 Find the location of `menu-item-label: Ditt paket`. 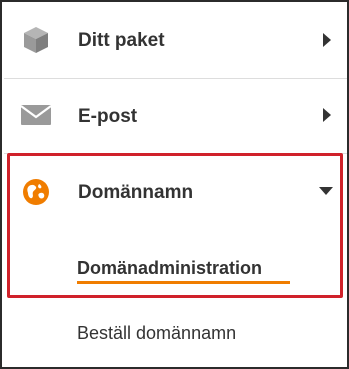

menu-item-label: Ditt paket is located at coordinates (121, 40).